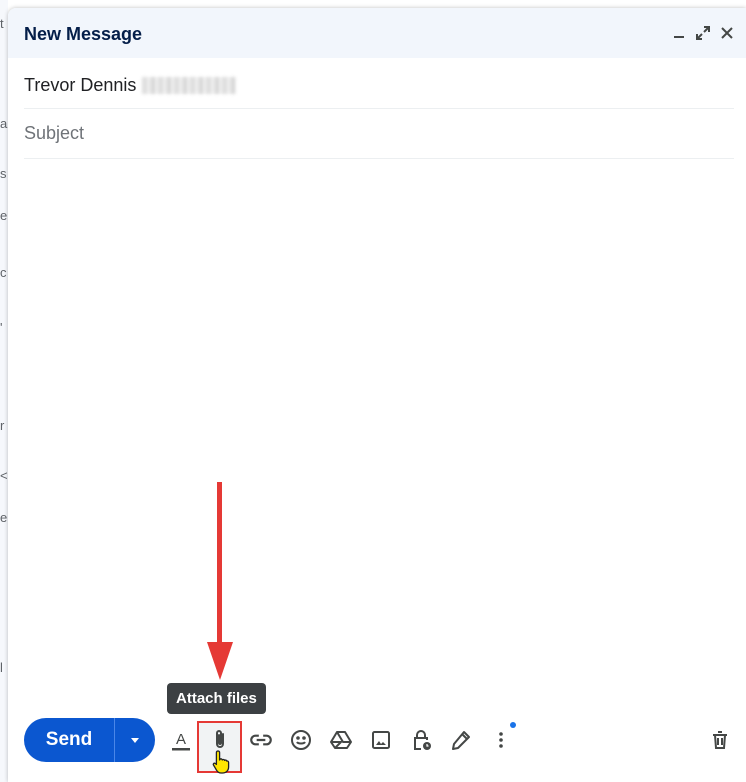 This screenshot has height=782, width=746. Describe the element at coordinates (83, 34) in the screenshot. I see `compose-title: New Message` at that location.